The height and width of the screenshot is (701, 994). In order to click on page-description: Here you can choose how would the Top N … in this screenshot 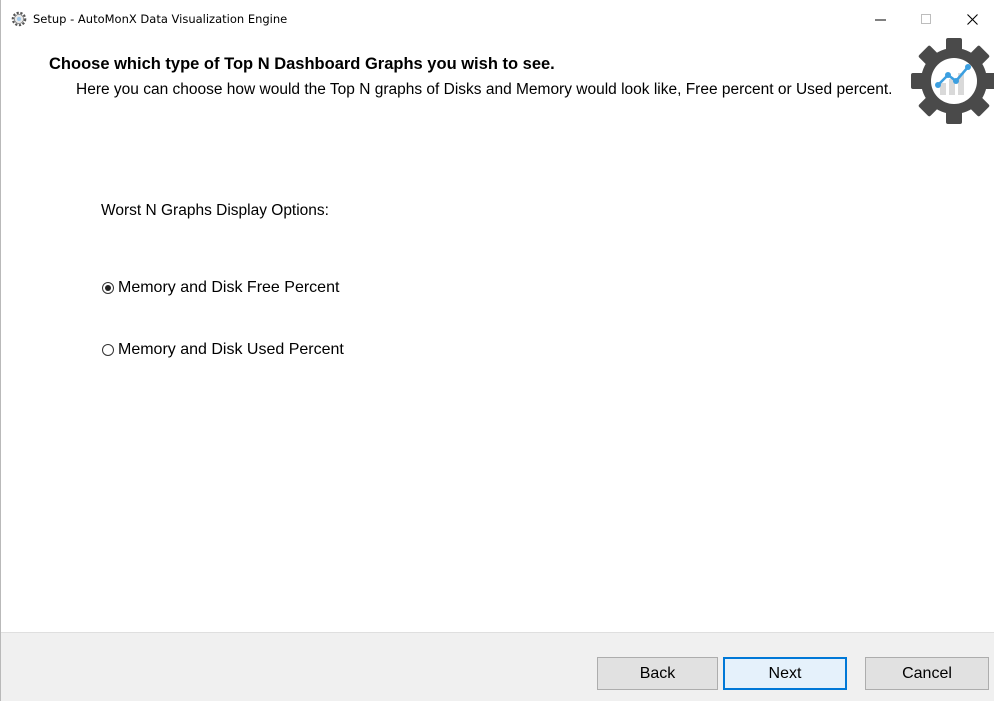, I will do `click(484, 89)`.